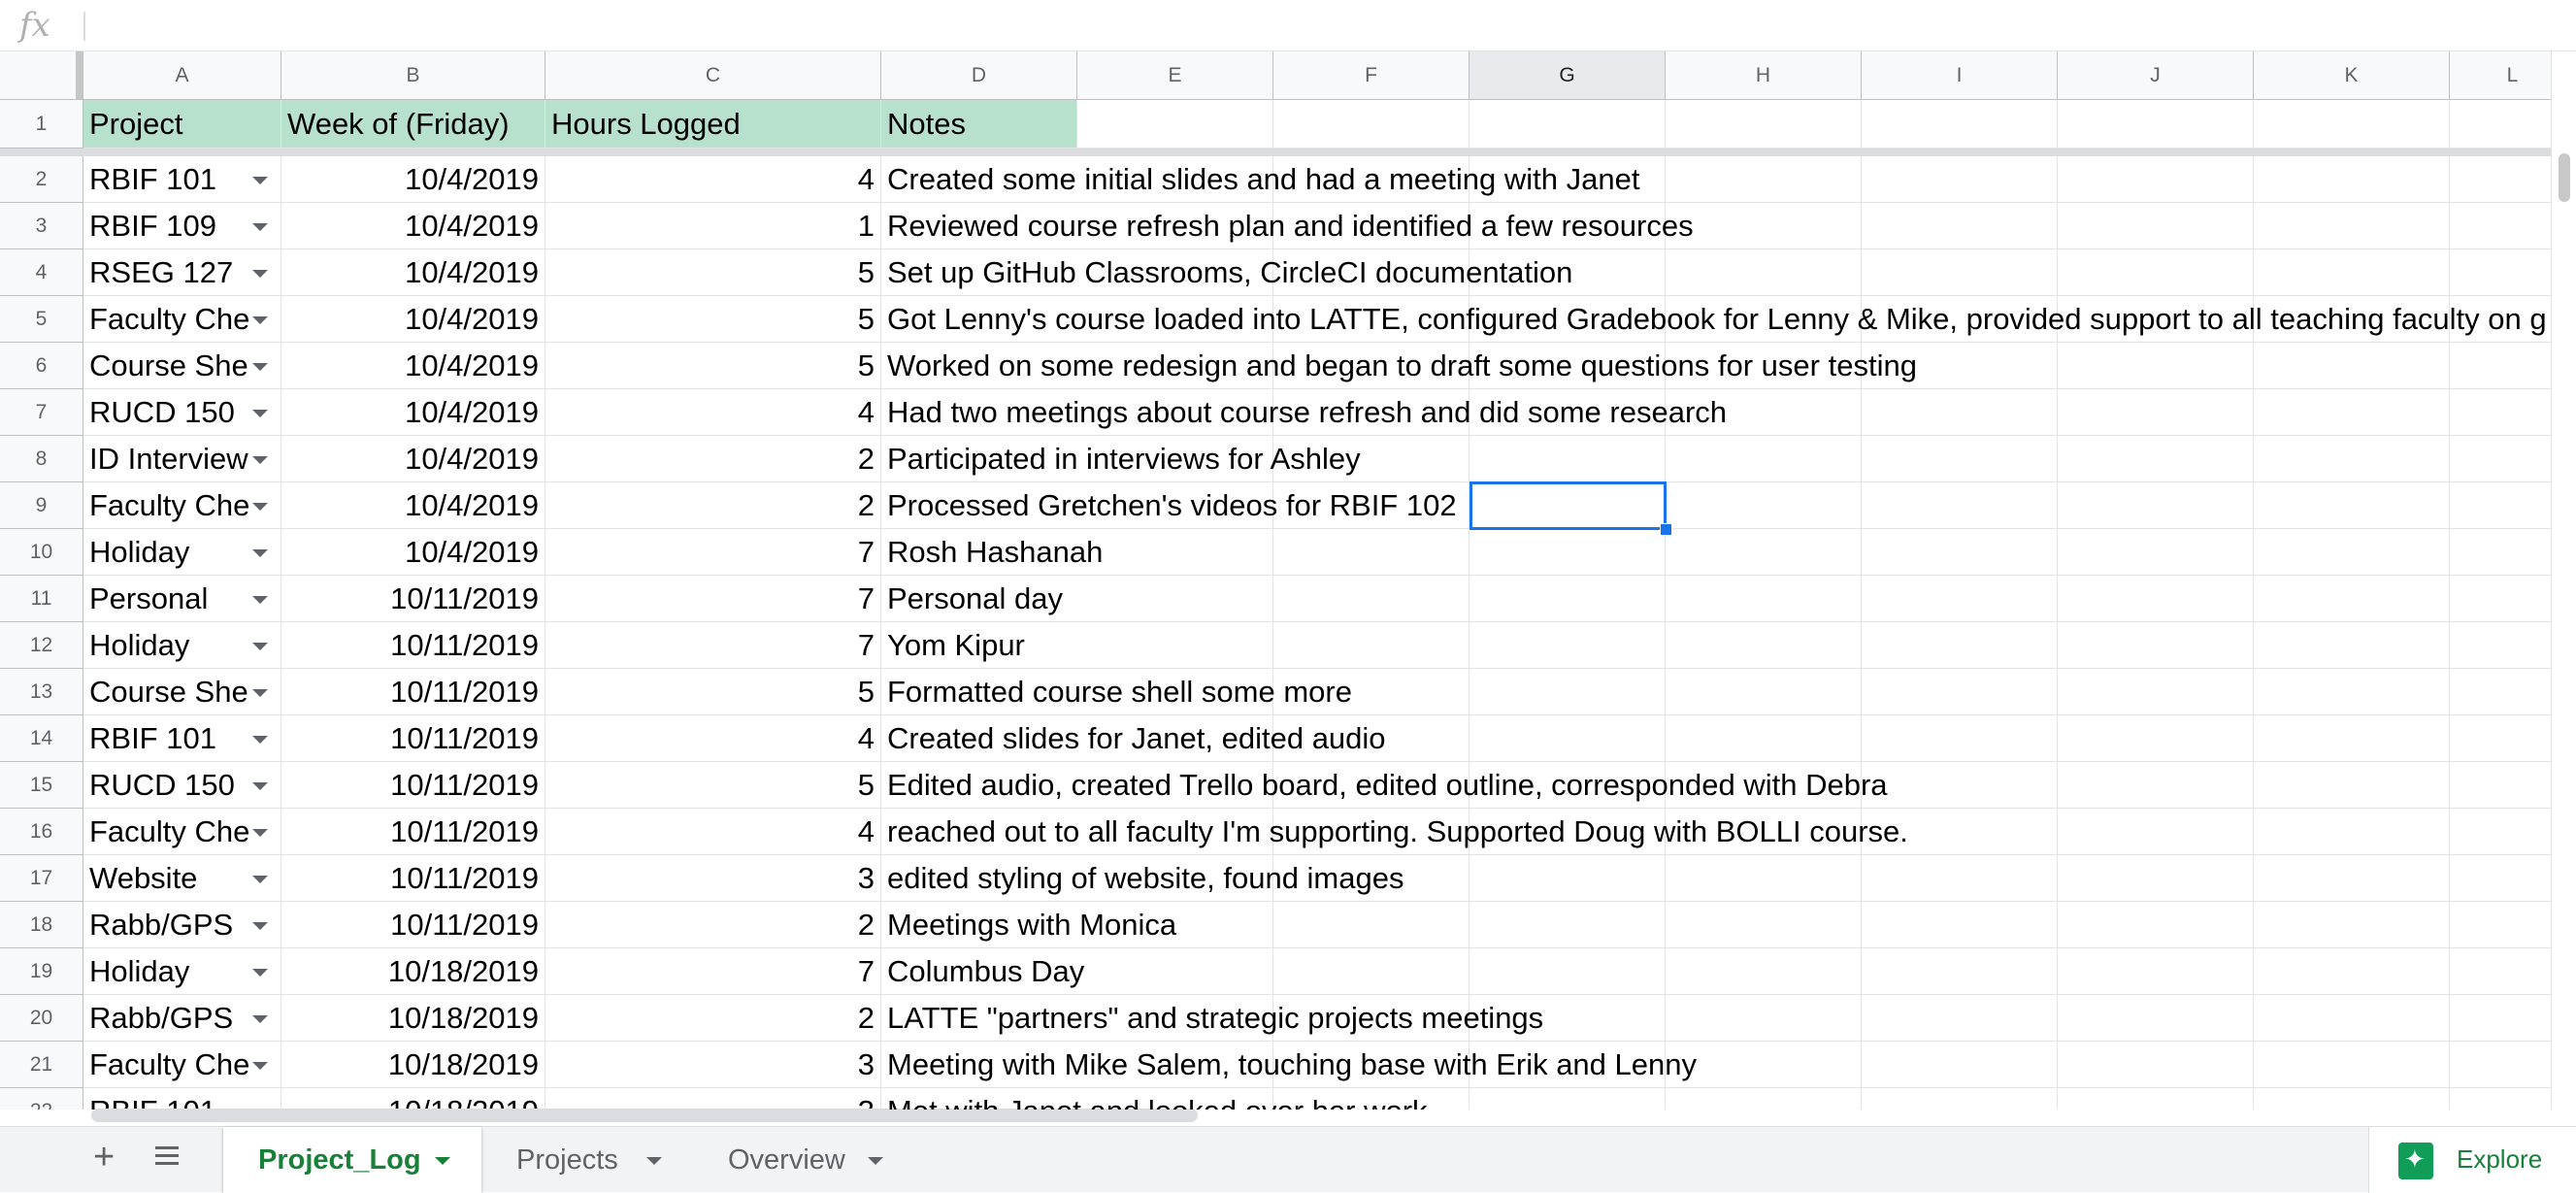 The width and height of the screenshot is (2576, 1193). What do you see at coordinates (713, 878) in the screenshot?
I see `hours-cell: 3` at bounding box center [713, 878].